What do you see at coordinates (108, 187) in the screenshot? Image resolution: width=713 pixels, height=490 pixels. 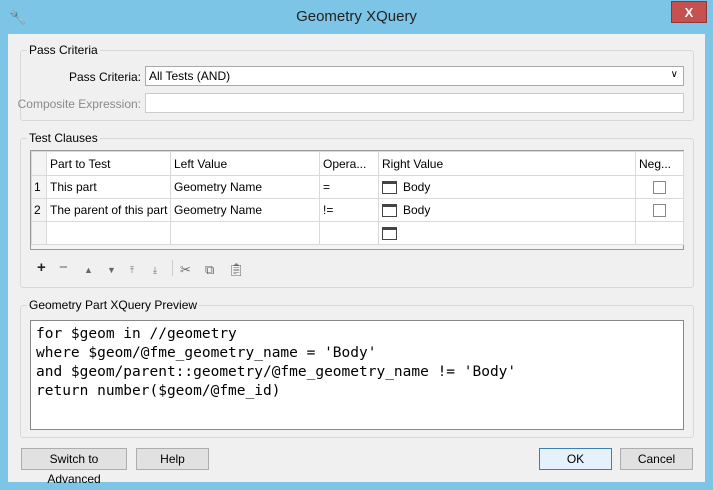 I see `part-cell: This part` at bounding box center [108, 187].